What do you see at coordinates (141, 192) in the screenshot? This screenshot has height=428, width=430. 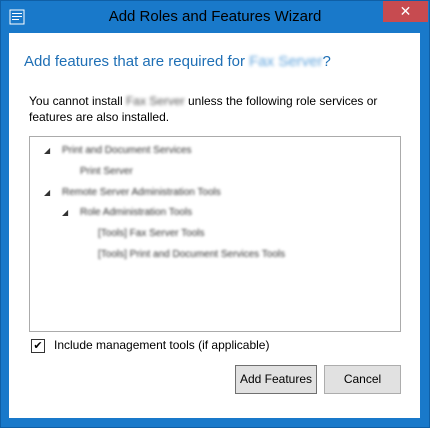 I see `tree-item-label: Remote Server Administration Tools` at bounding box center [141, 192].